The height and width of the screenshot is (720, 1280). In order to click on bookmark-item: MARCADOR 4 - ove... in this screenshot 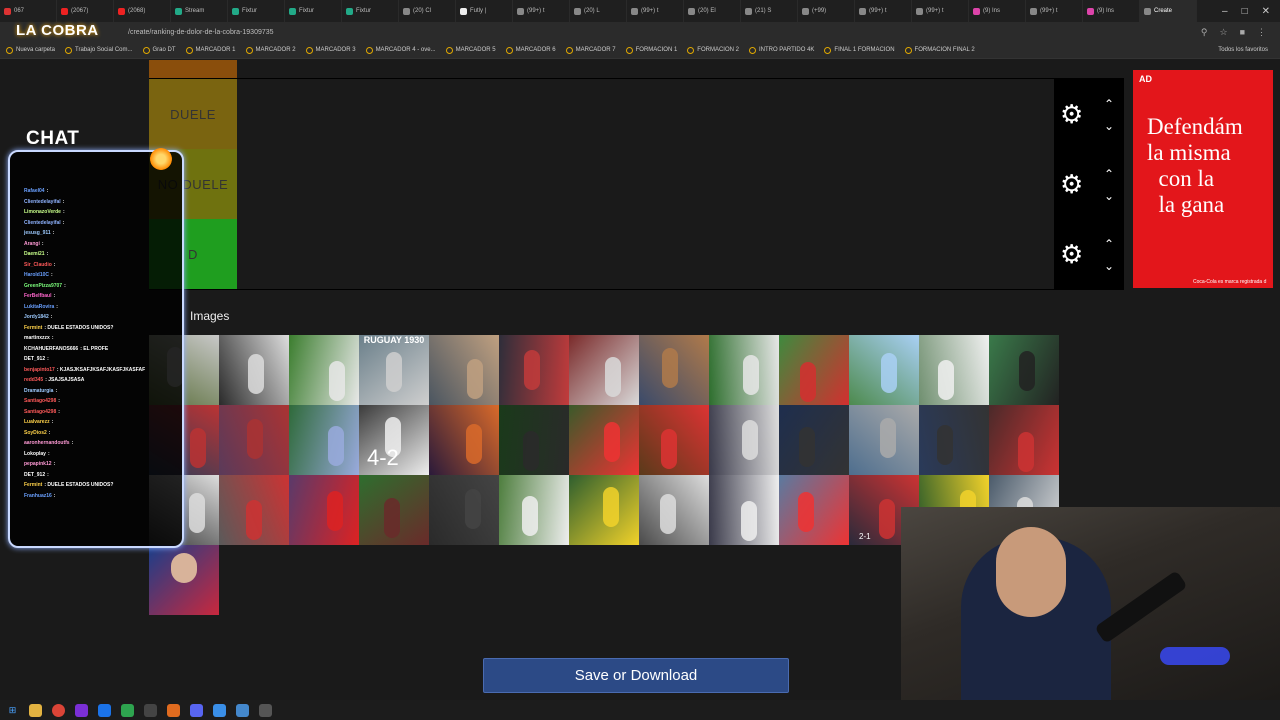, I will do `click(400, 50)`.